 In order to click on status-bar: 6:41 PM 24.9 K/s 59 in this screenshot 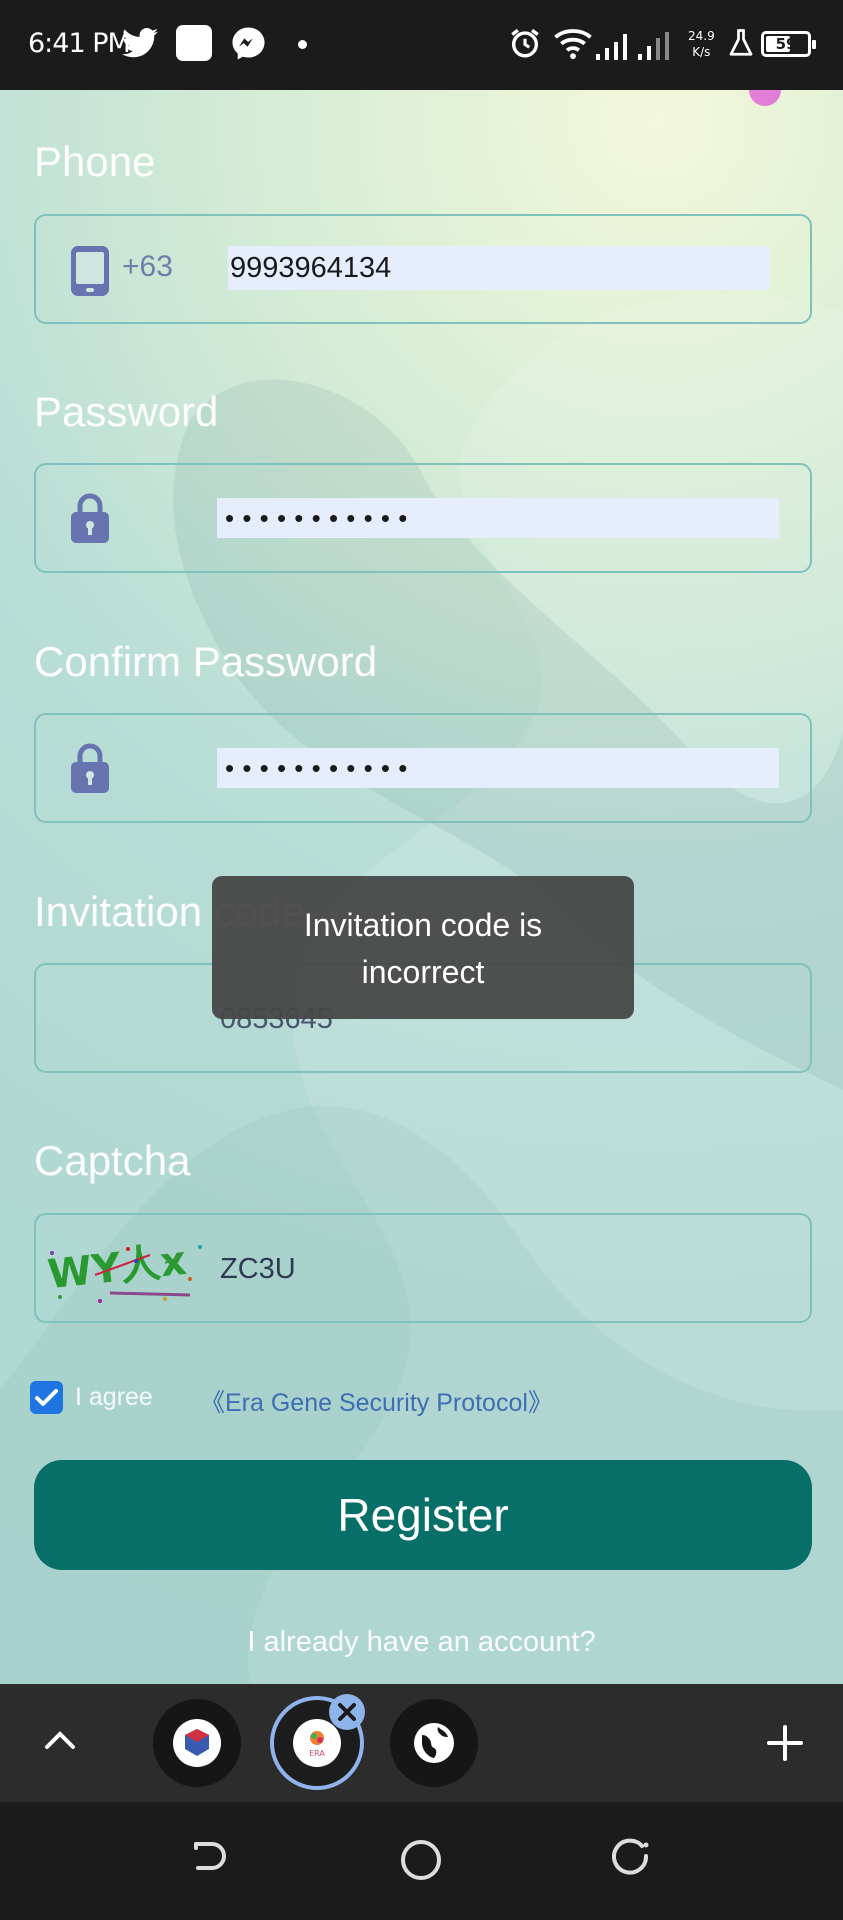, I will do `click(421, 45)`.